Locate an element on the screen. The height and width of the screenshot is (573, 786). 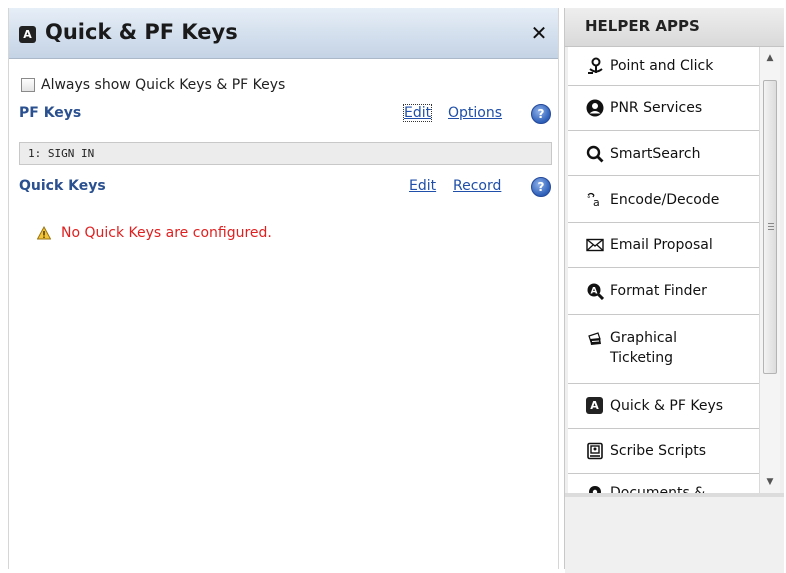
quick-keys-empty-warning: No Quick Keys are configured. is located at coordinates (154, 233).